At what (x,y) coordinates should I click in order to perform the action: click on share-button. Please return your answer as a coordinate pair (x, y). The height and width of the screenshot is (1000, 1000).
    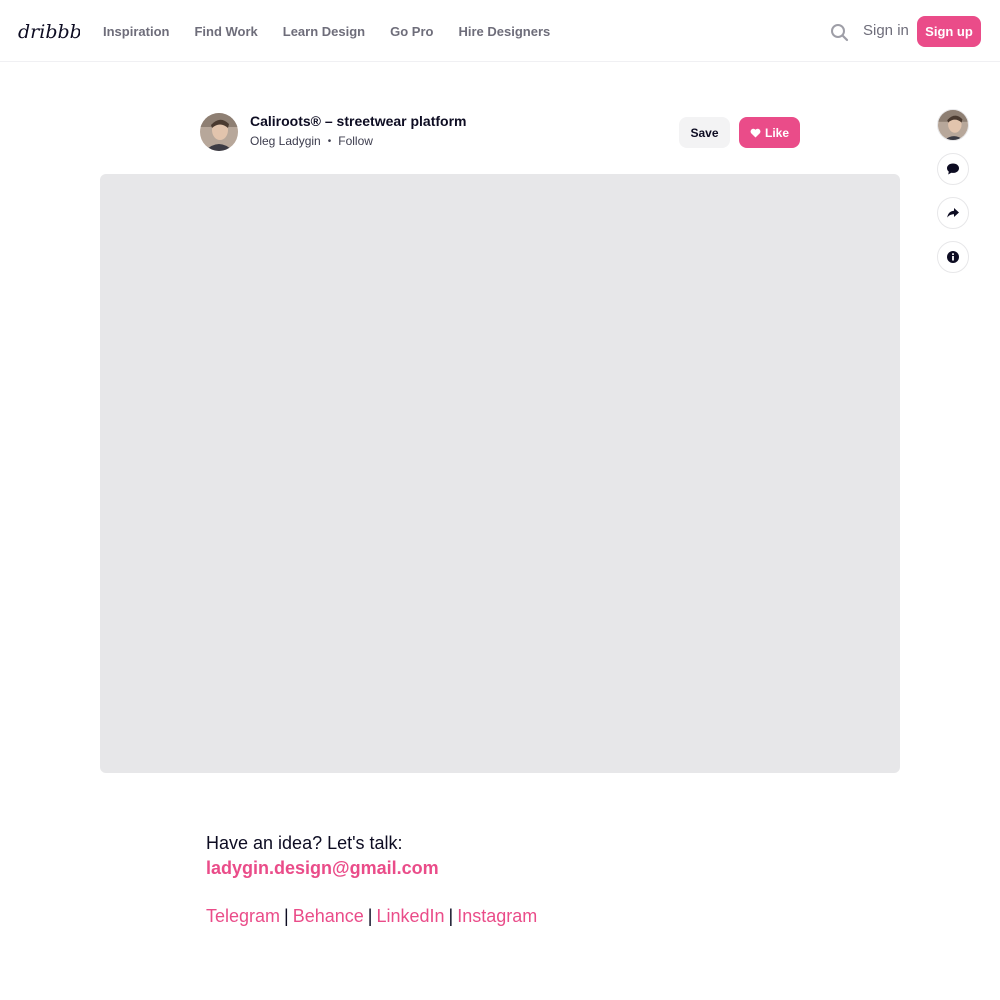
    Looking at the image, I should click on (953, 213).